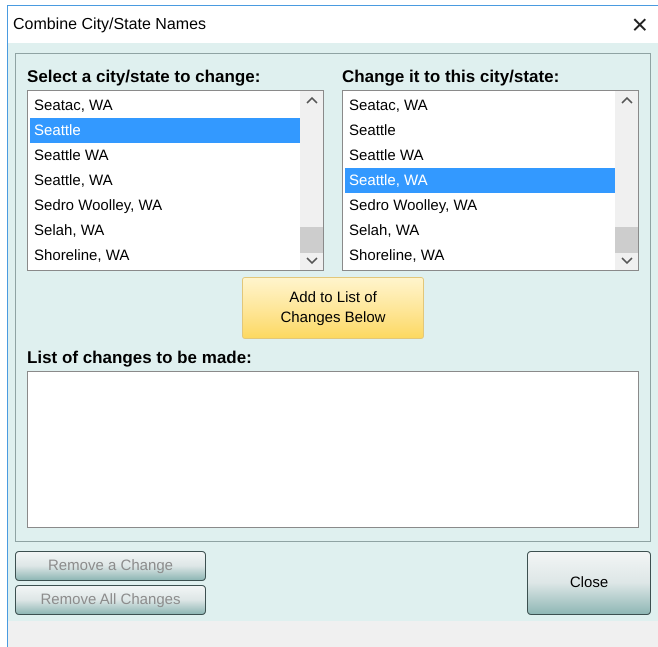 Image resolution: width=658 pixels, height=647 pixels. Describe the element at coordinates (480, 130) in the screenshot. I see `list-item: Seattle` at that location.